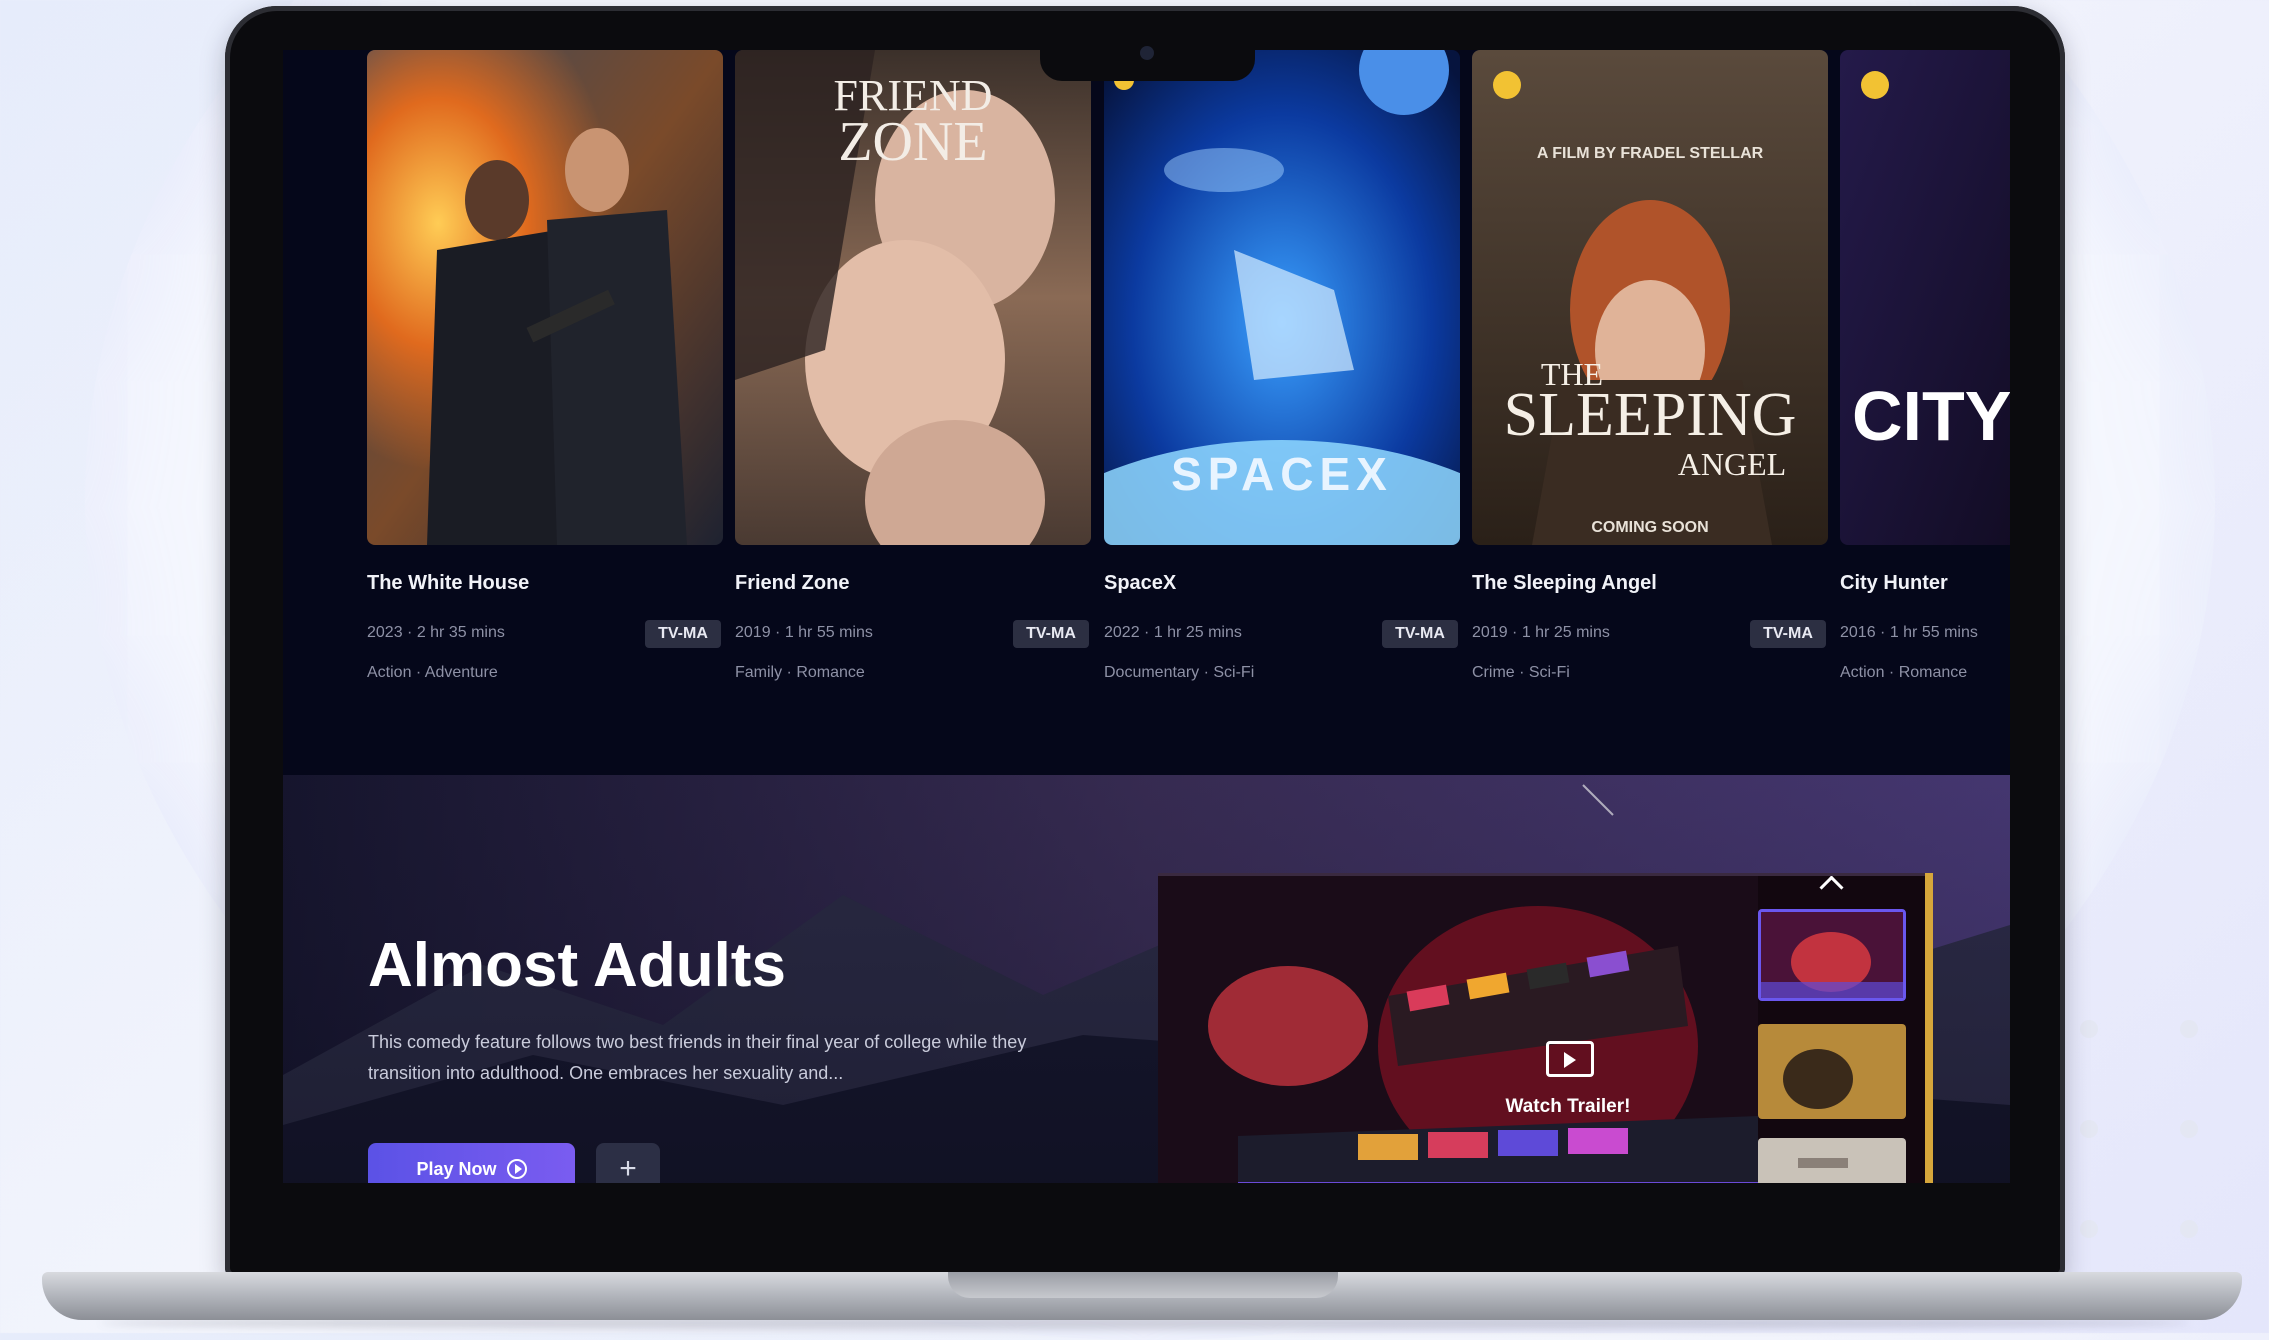 This screenshot has width=2269, height=1340. Describe the element at coordinates (1894, 583) in the screenshot. I see `movie-title: City Hunter` at that location.